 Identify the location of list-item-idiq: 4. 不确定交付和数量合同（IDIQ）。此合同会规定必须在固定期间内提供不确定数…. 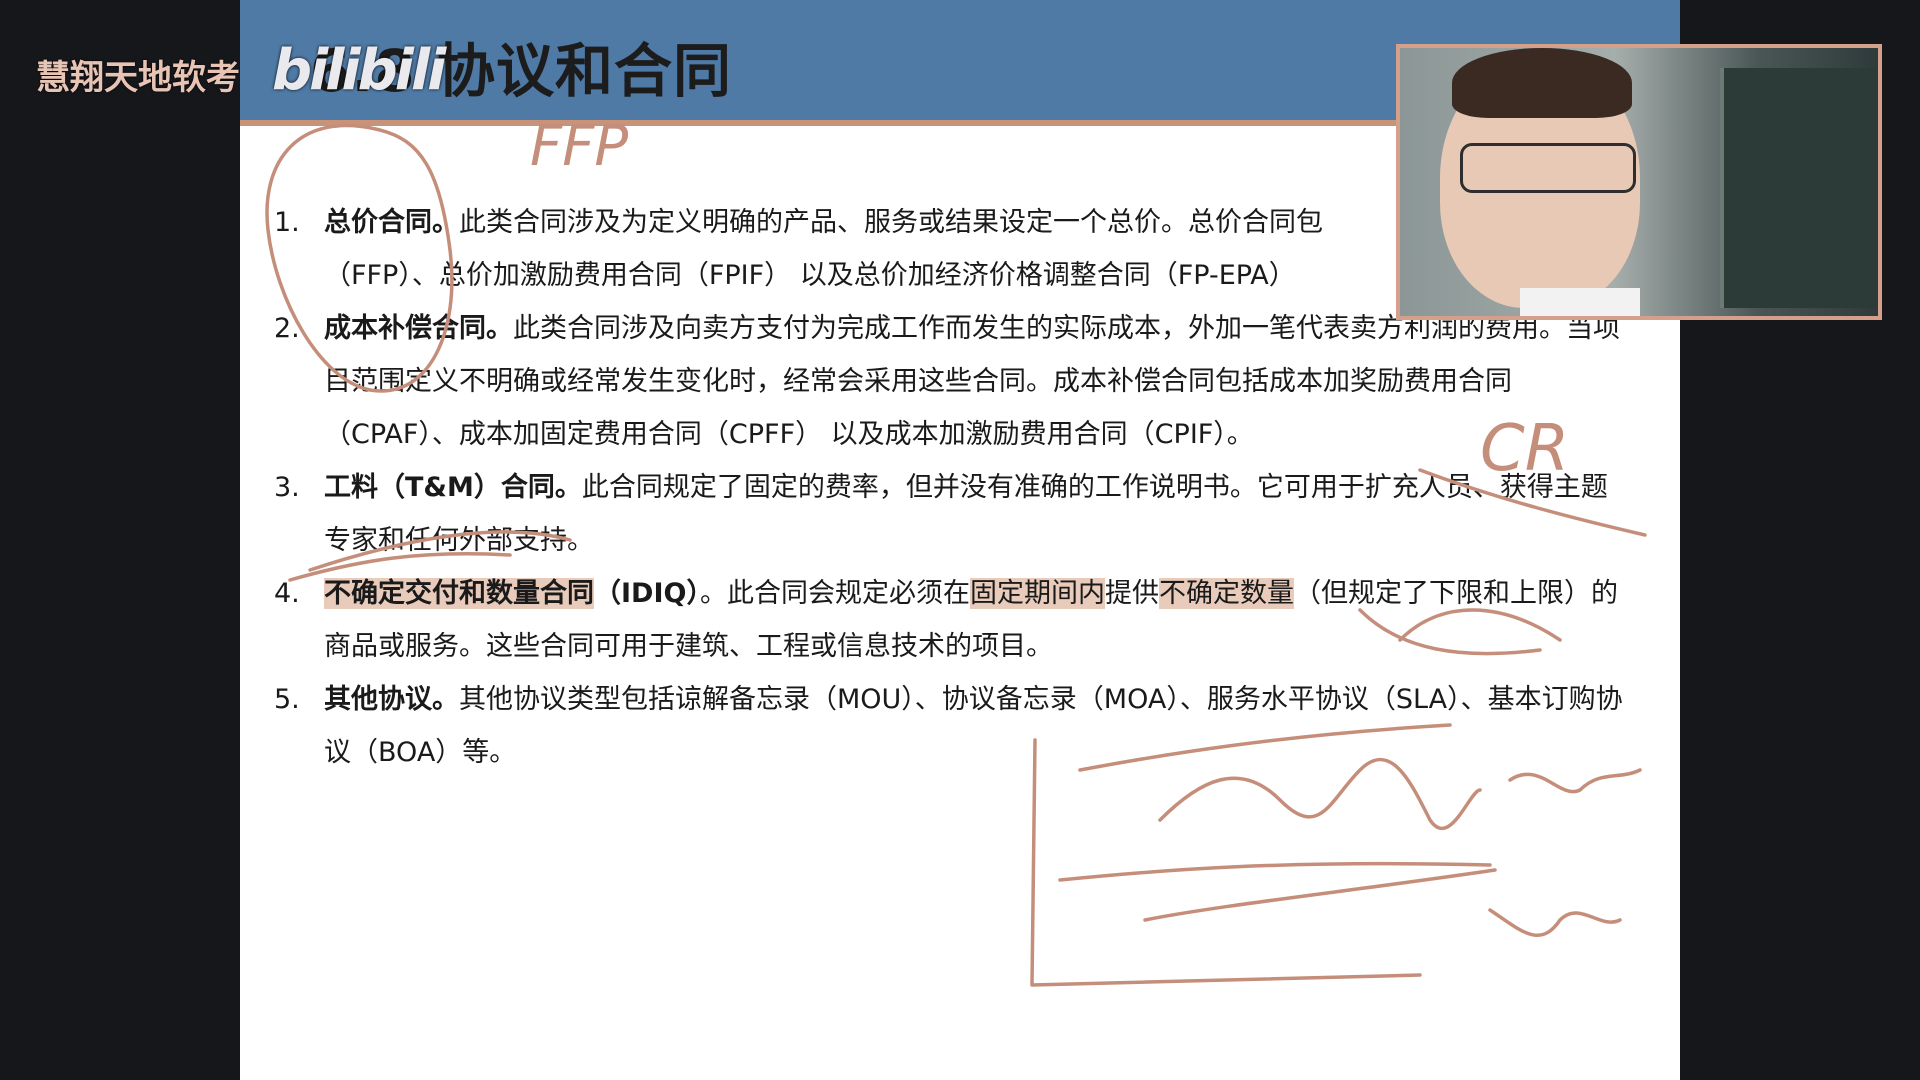
(949, 620).